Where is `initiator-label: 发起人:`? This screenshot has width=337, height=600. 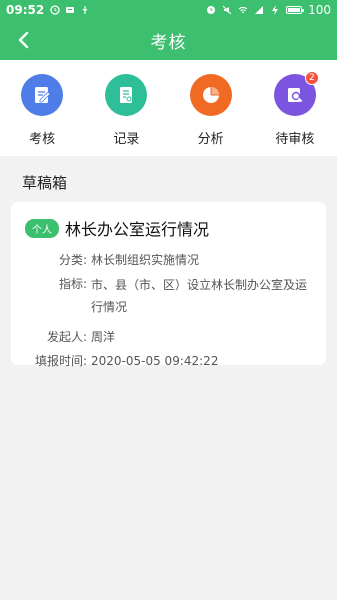
initiator-label: 发起人: is located at coordinates (66, 337).